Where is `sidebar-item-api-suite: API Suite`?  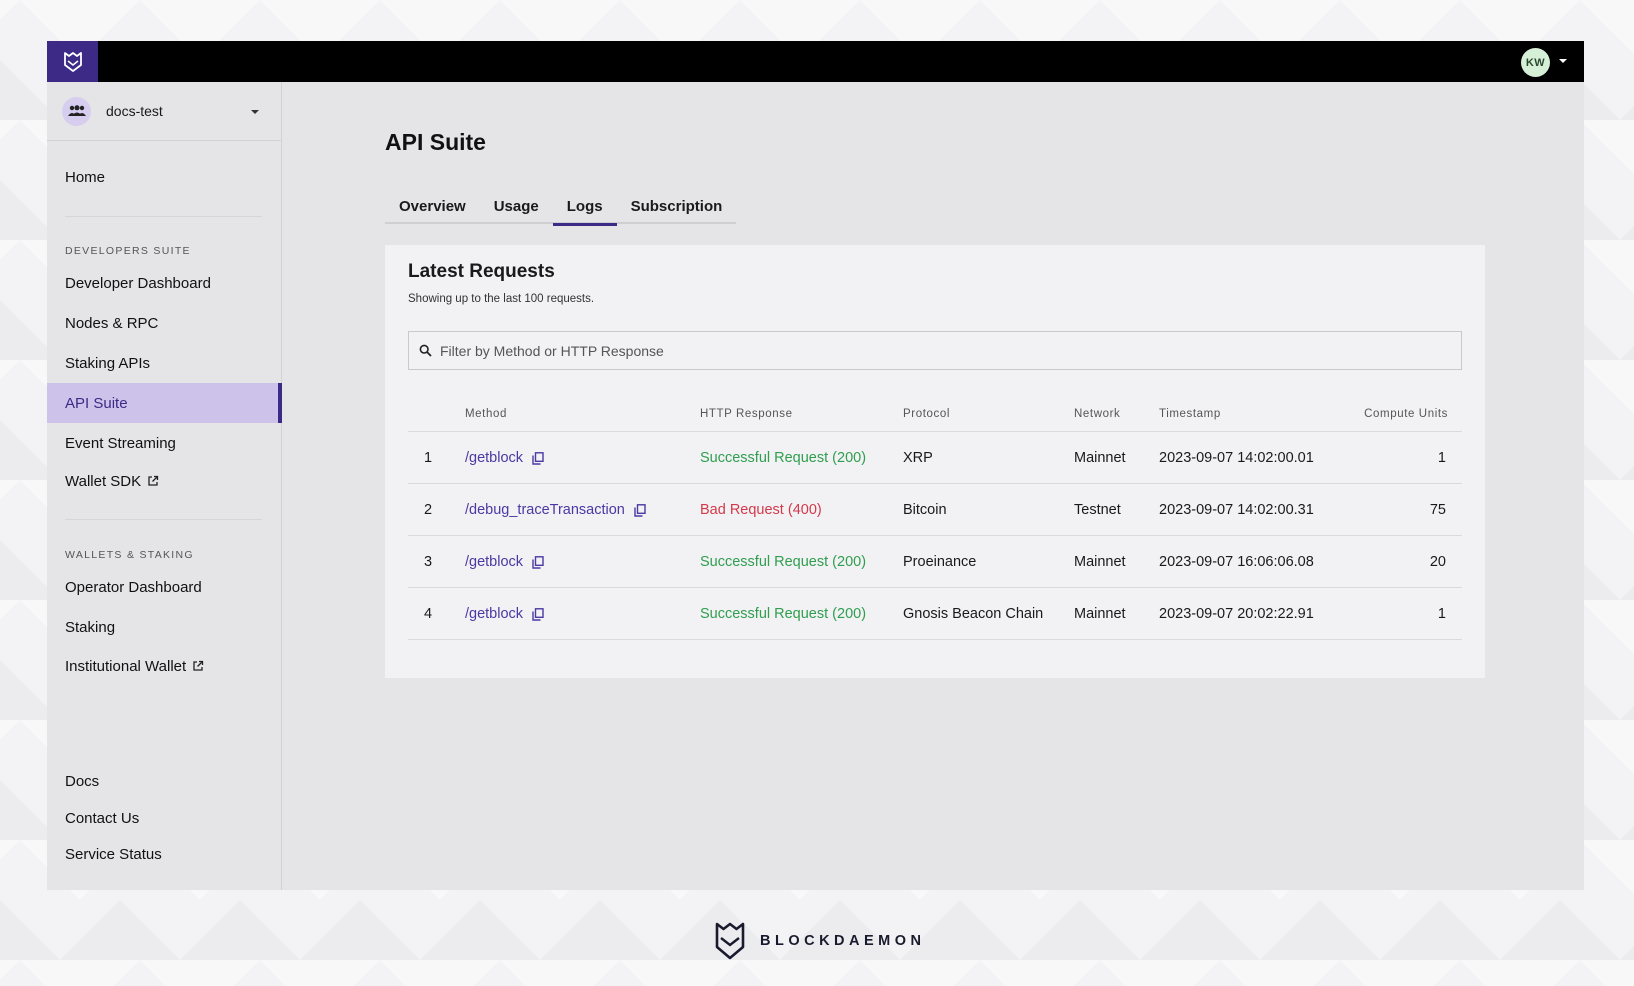
sidebar-item-api-suite: API Suite is located at coordinates (164, 403).